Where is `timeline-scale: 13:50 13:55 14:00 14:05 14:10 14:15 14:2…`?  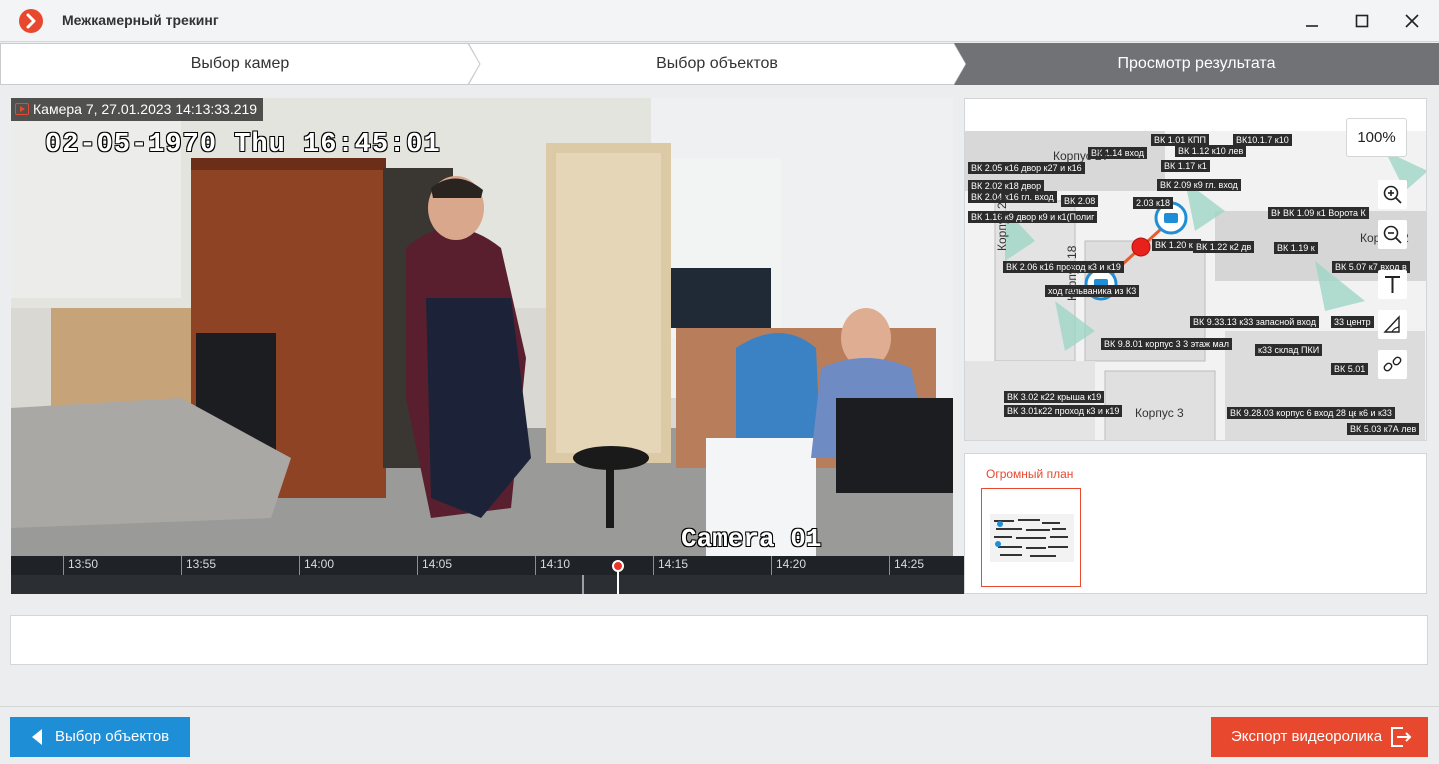 timeline-scale: 13:50 13:55 14:00 14:05 14:10 14:15 14:2… is located at coordinates (487, 565).